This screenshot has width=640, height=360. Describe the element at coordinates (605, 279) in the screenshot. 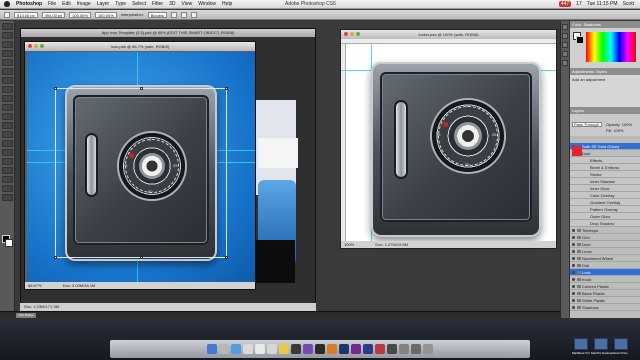

I see `layer-group-row: Knob` at that location.